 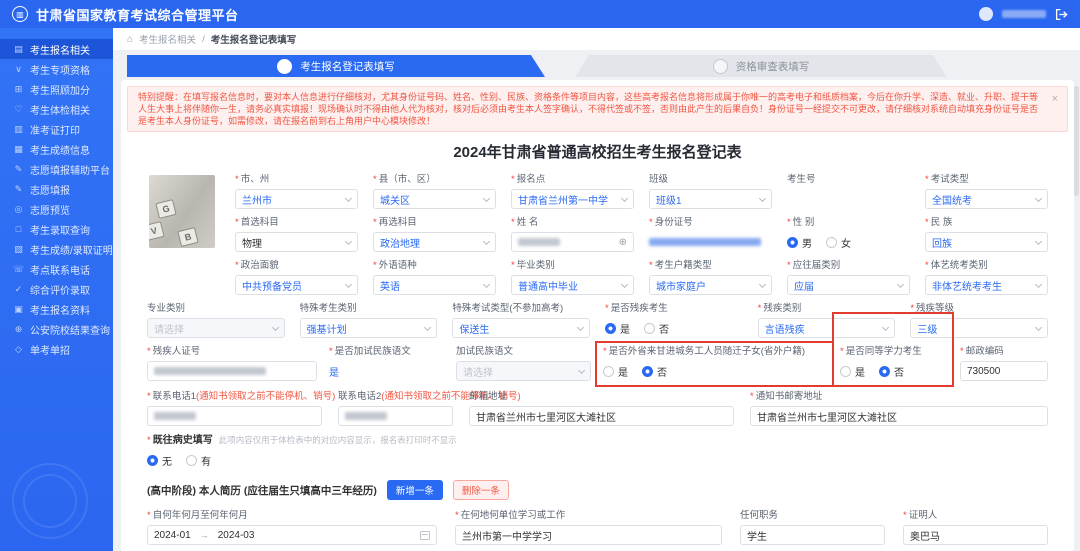 I want to click on field-label-row: * 首选科目, so click(x=296, y=222).